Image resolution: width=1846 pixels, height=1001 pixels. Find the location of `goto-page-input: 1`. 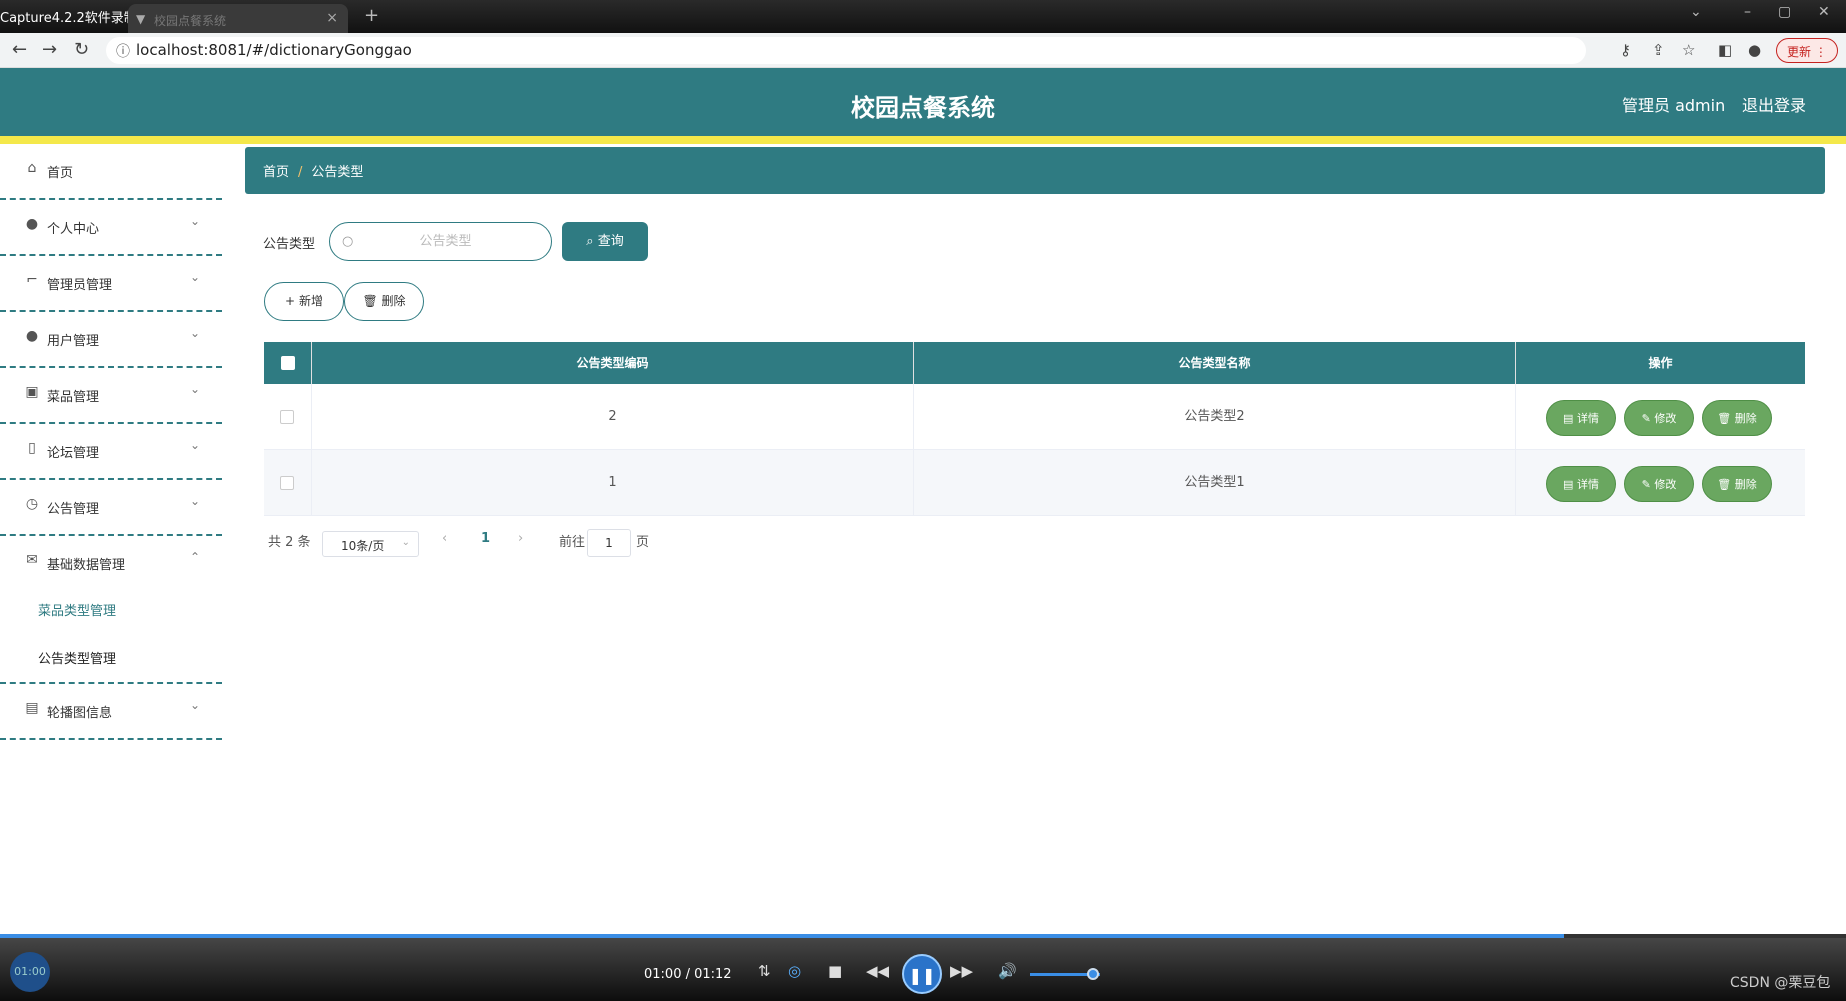

goto-page-input: 1 is located at coordinates (609, 543).